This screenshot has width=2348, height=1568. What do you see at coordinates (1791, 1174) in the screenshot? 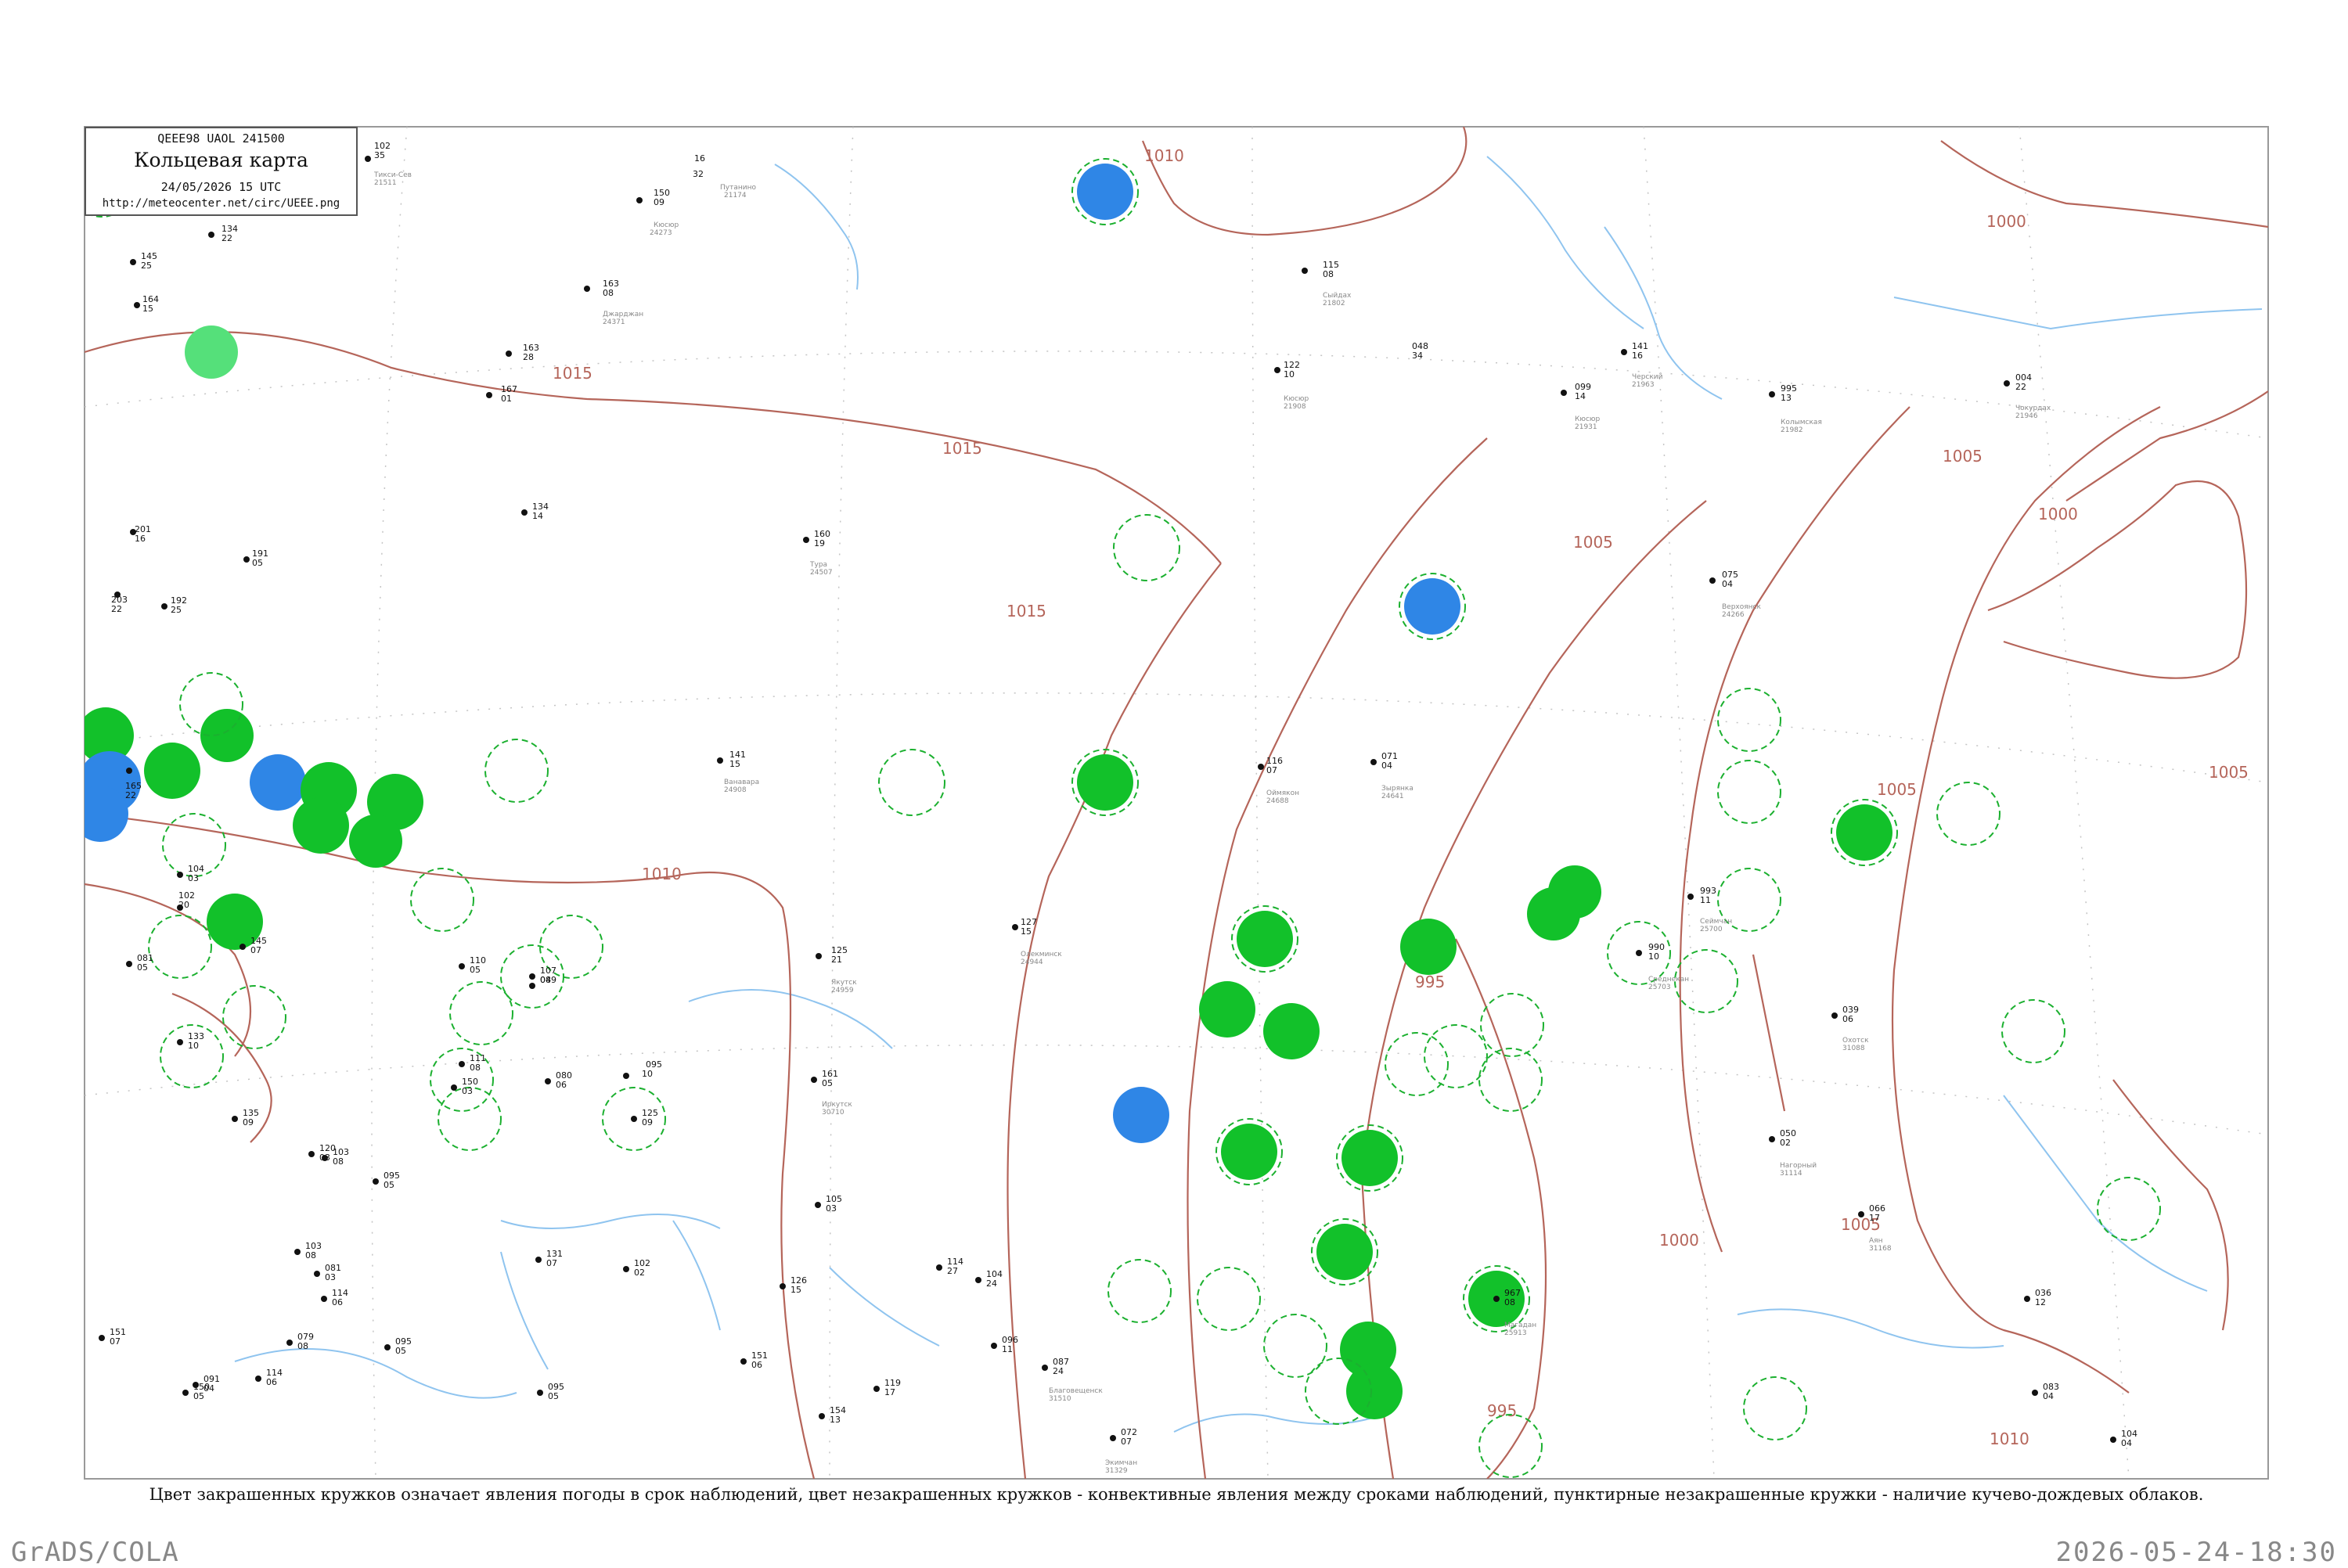
I see `station-id: 31114` at bounding box center [1791, 1174].